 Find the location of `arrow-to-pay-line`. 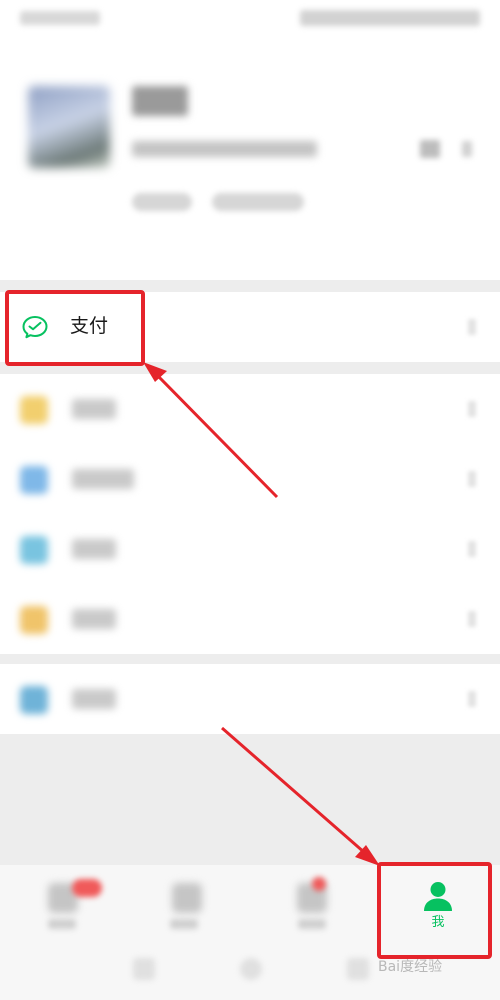

arrow-to-pay-line is located at coordinates (217, 436).